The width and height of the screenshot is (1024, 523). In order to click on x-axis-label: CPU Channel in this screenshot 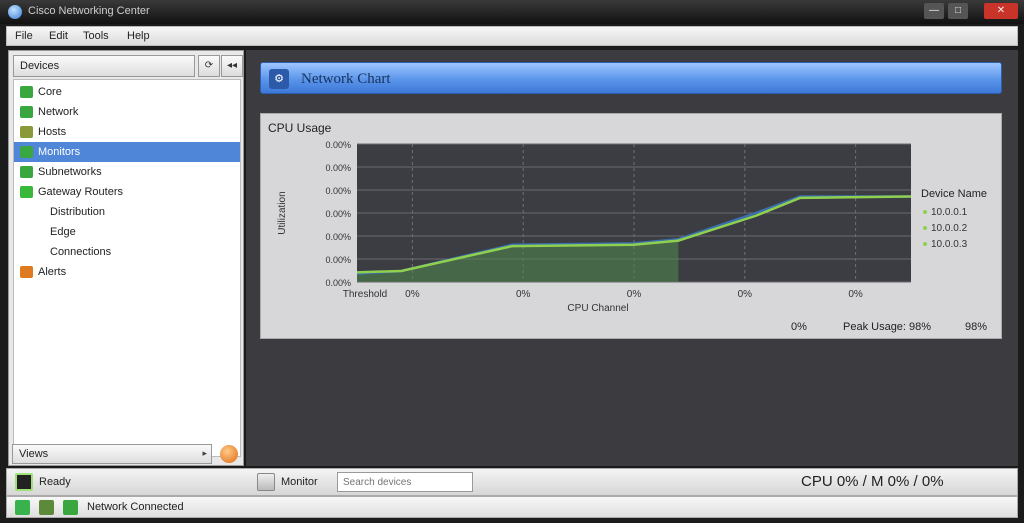, I will do `click(597, 308)`.